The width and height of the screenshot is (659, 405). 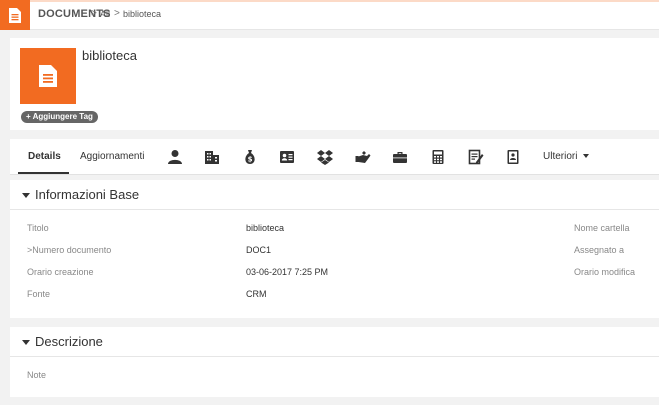 What do you see at coordinates (602, 228) in the screenshot?
I see `field-label-folder: Nome cartella` at bounding box center [602, 228].